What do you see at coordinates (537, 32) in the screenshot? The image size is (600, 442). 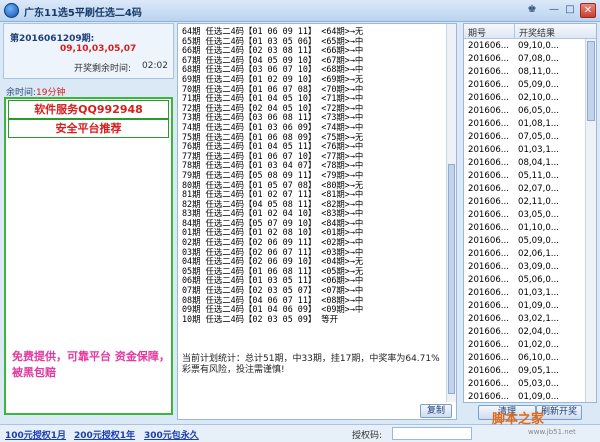 I see `col-result: 开奖结果` at bounding box center [537, 32].